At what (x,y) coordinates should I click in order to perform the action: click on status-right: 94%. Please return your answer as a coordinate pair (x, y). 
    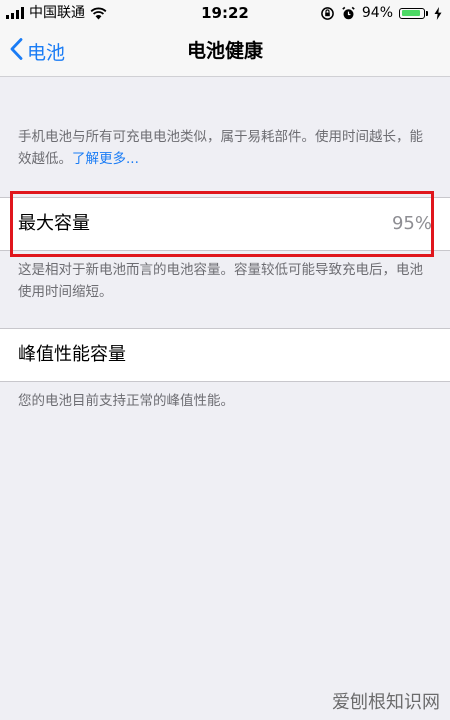
    Looking at the image, I should click on (381, 13).